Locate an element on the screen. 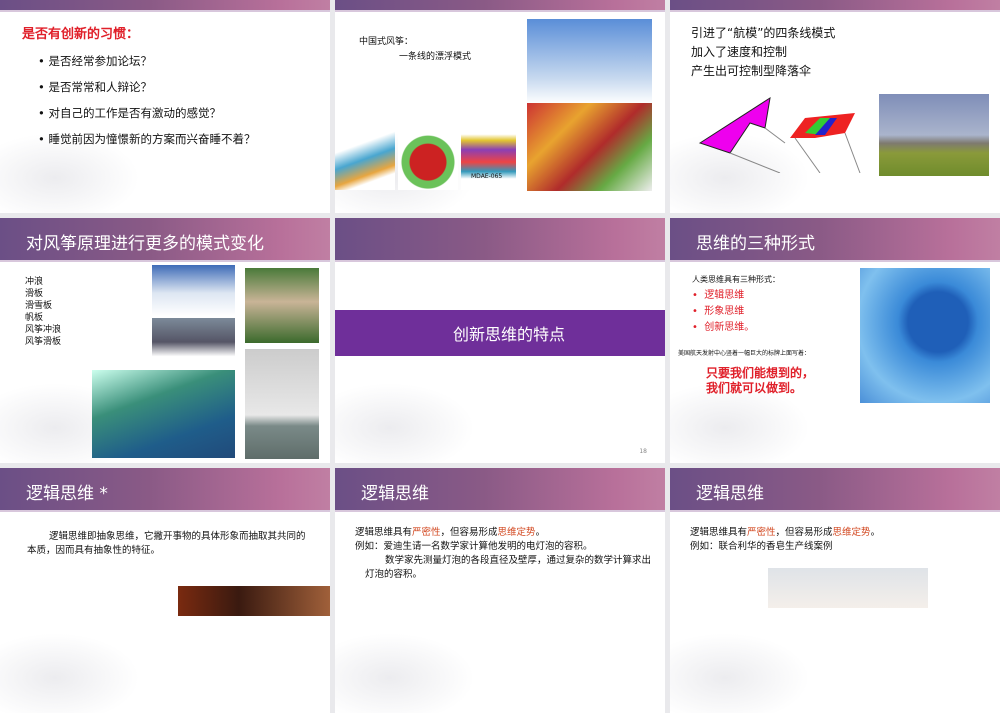 The width and height of the screenshot is (1000, 713). dog-kite-image is located at coordinates (428, 159).